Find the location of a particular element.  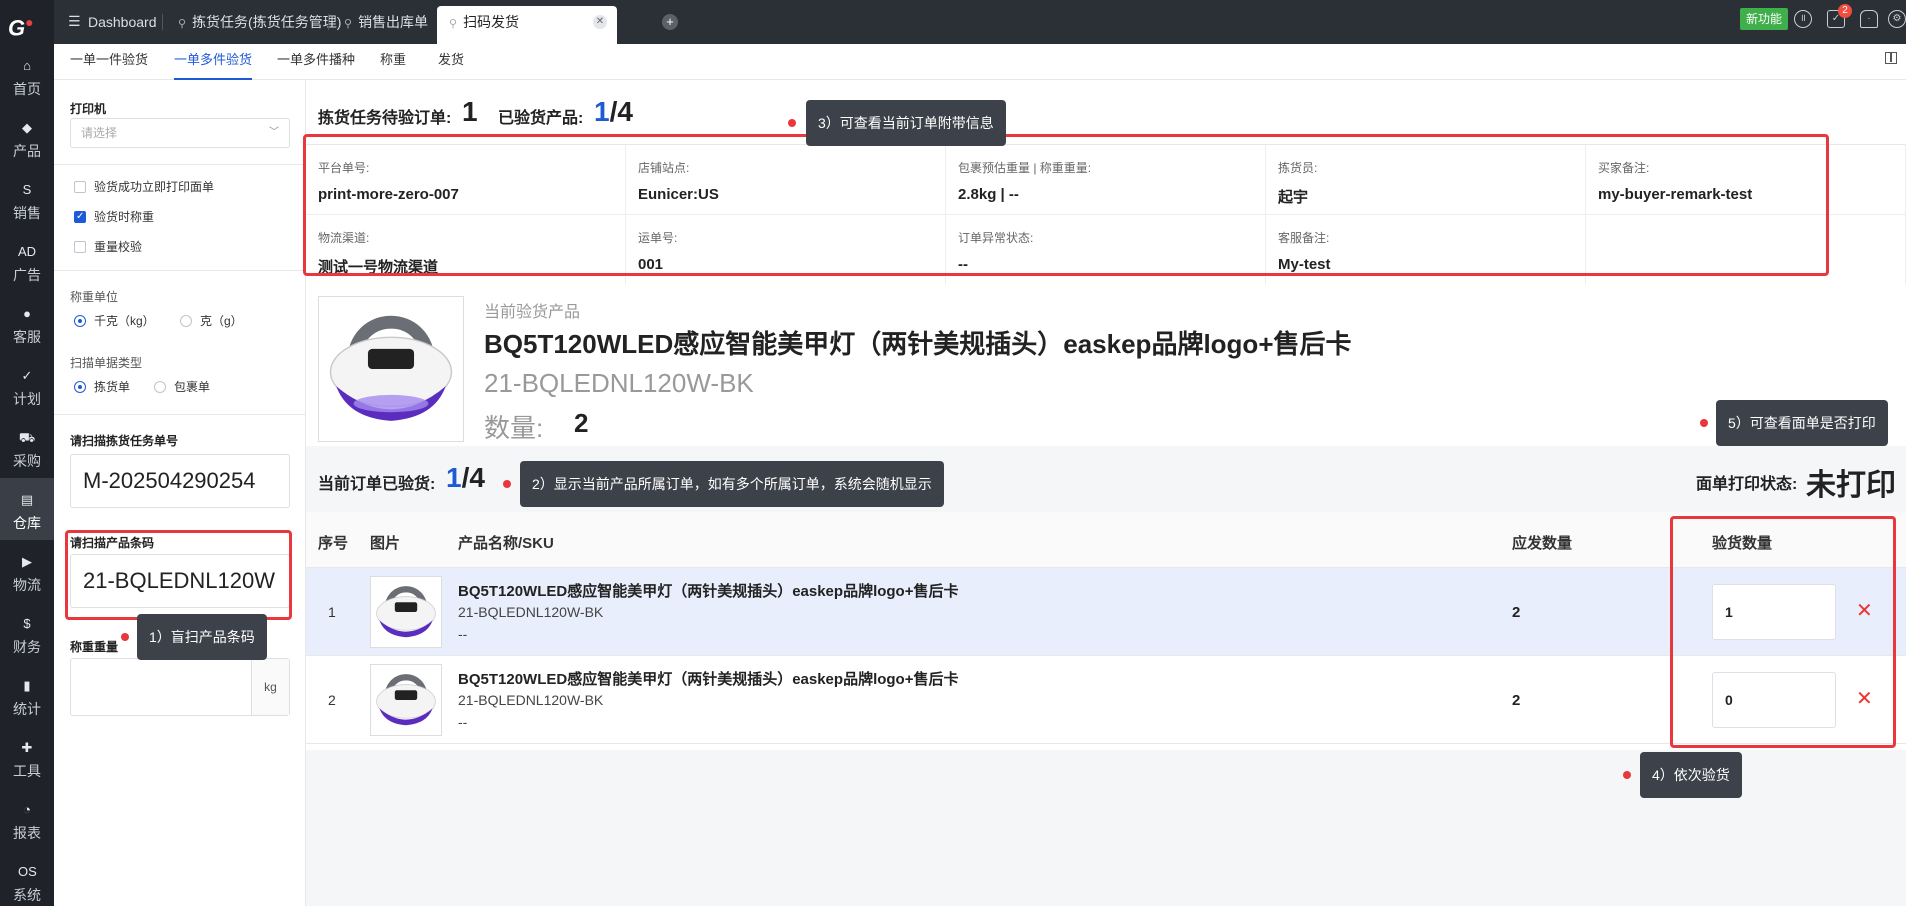

radio-picking-list: 拣货单 is located at coordinates (102, 387).